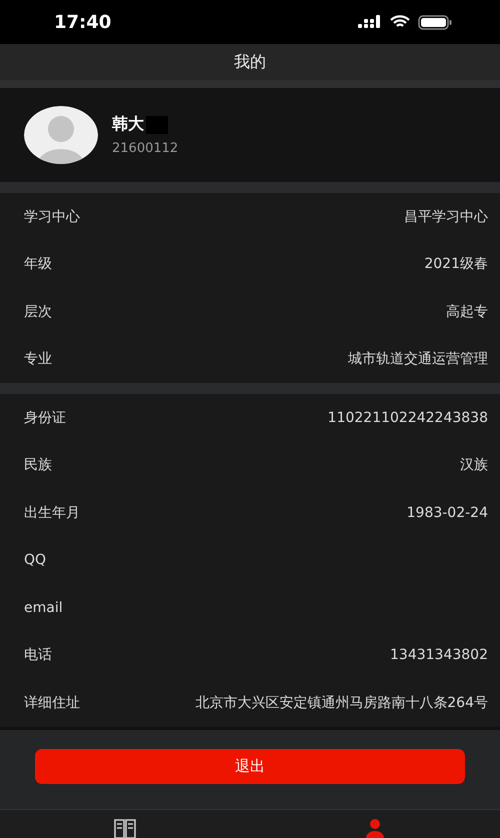 Image resolution: width=500 pixels, height=838 pixels. What do you see at coordinates (38, 465) in the screenshot?
I see `field-label: 民族` at bounding box center [38, 465].